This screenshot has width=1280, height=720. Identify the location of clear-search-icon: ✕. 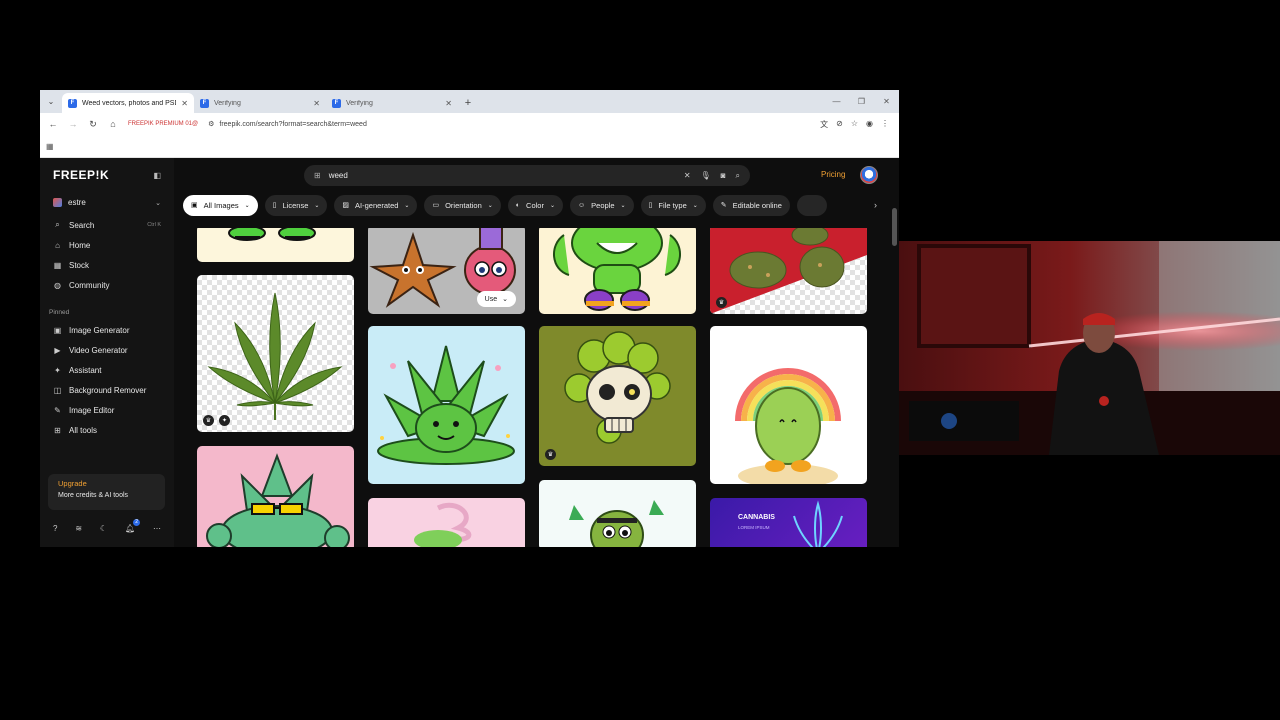
(687, 176).